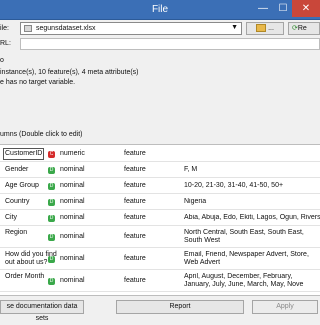  What do you see at coordinates (51, 154) in the screenshot?
I see `continuous-variable-icon: C` at bounding box center [51, 154].